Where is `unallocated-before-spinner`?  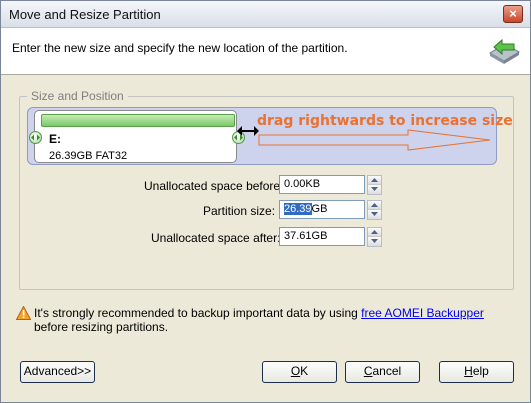 unallocated-before-spinner is located at coordinates (374, 185).